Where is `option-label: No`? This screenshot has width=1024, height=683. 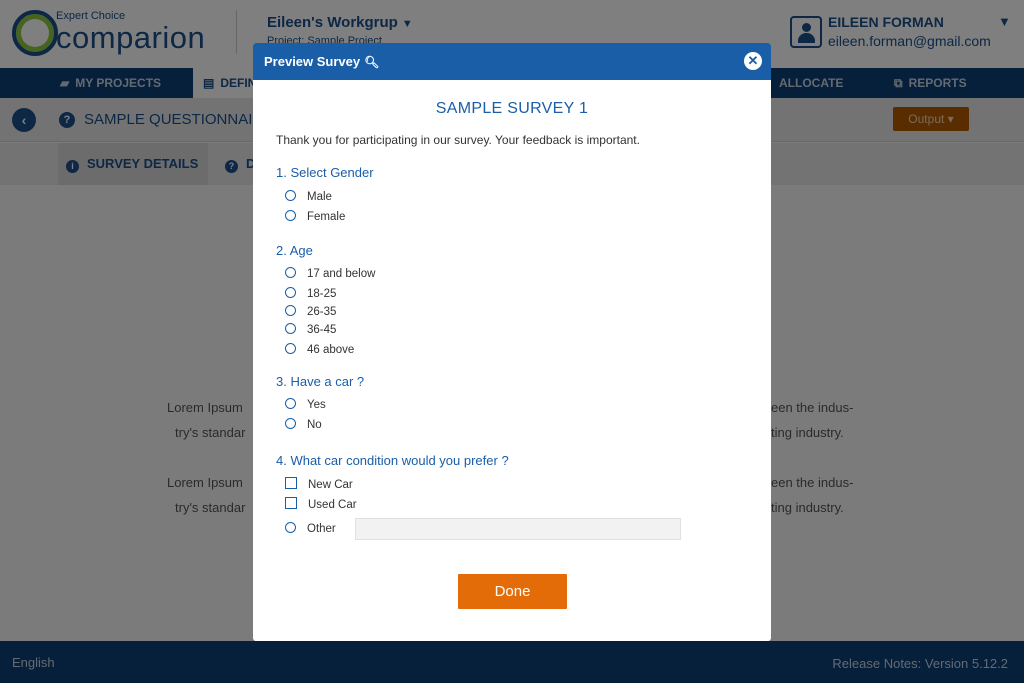
option-label: No is located at coordinates (314, 425).